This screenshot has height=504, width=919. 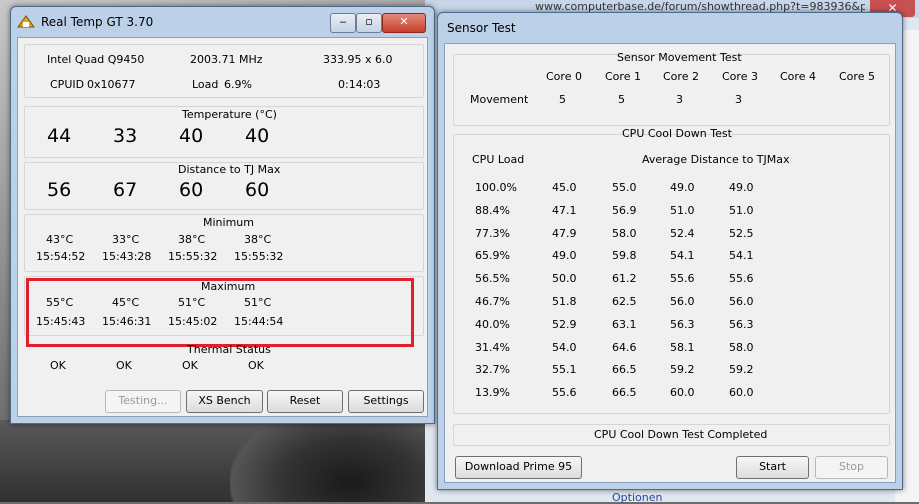 What do you see at coordinates (741, 256) in the screenshot?
I see `cooldown-row3-core3-distance: 54.1` at bounding box center [741, 256].